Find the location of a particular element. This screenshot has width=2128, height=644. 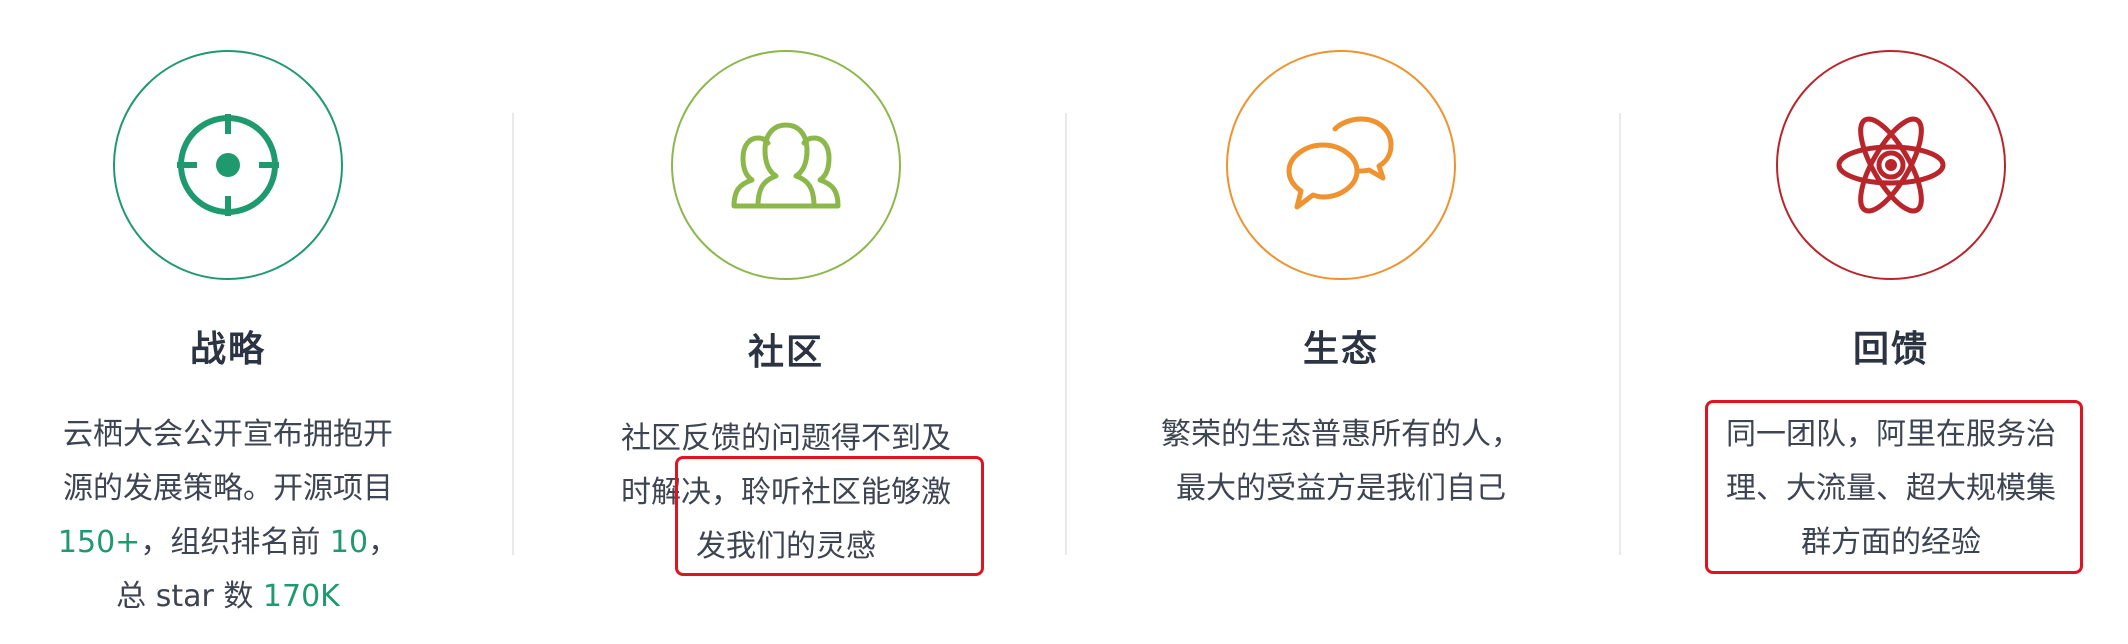

feature-title: 回馈 is located at coordinates (1890, 349).